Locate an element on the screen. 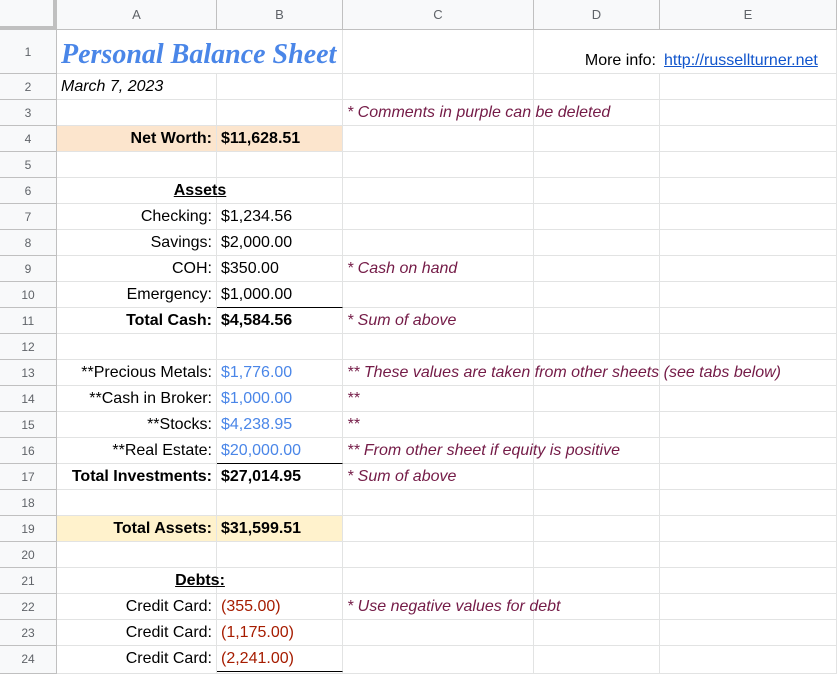  assets-header: Assets is located at coordinates (200, 191).